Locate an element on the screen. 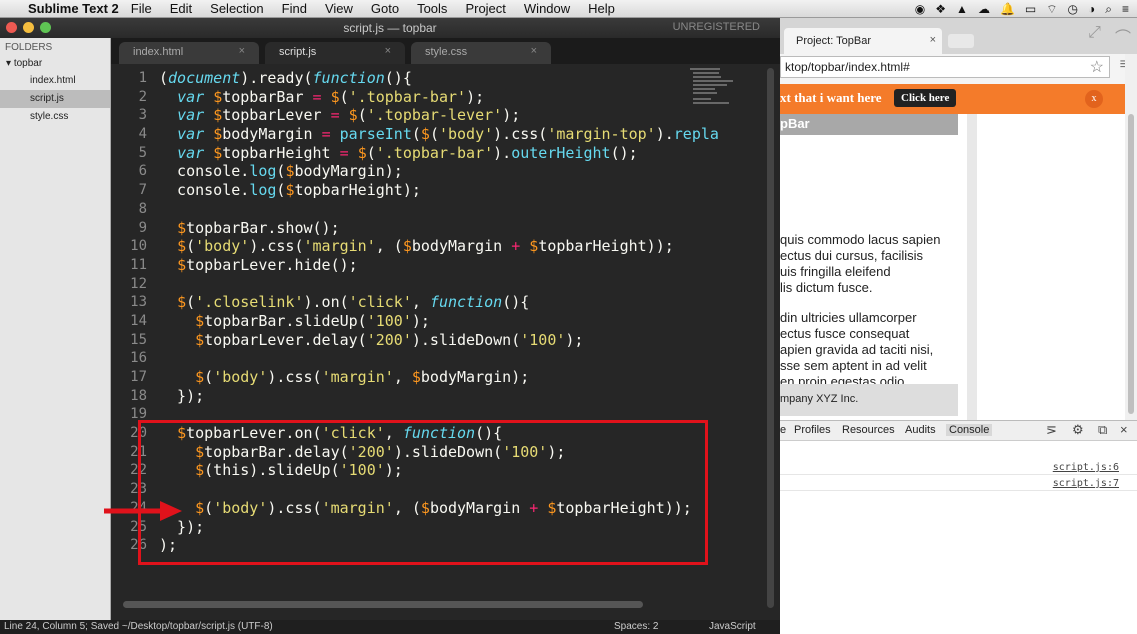  fullscreen-icon: ⤢ is located at coordinates (1094, 36).